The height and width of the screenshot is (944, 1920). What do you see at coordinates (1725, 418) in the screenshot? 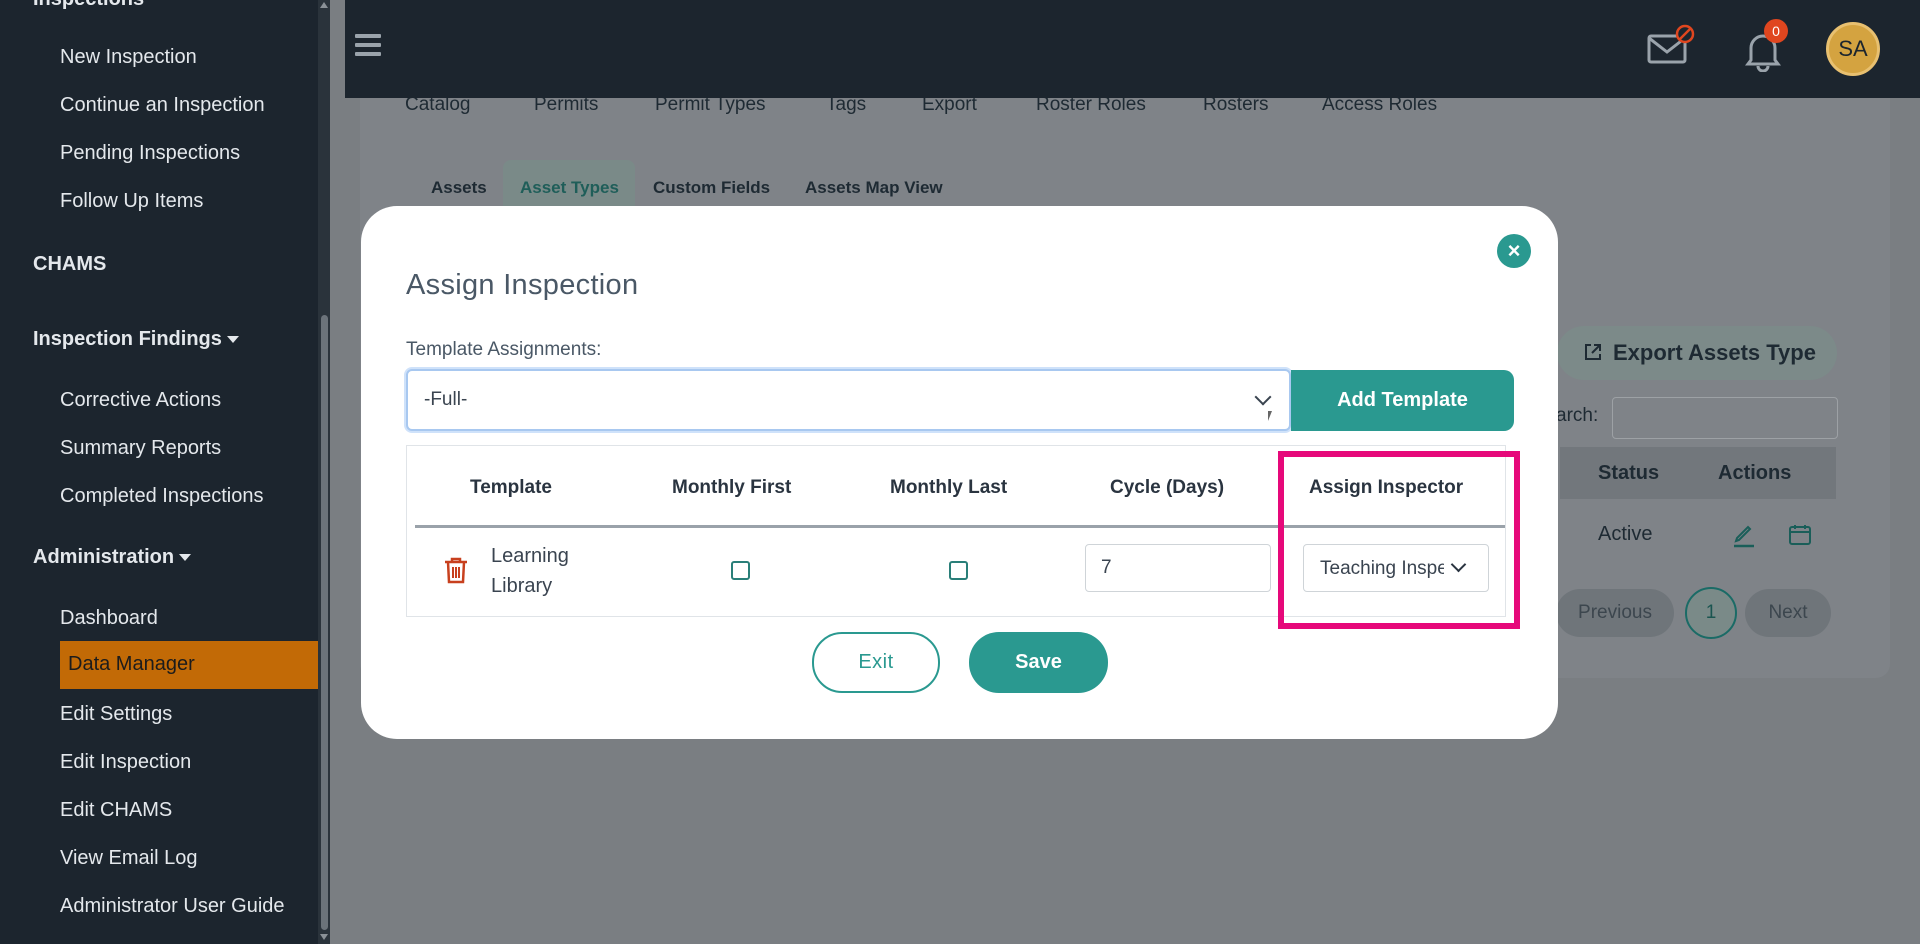
I see `search-input` at bounding box center [1725, 418].